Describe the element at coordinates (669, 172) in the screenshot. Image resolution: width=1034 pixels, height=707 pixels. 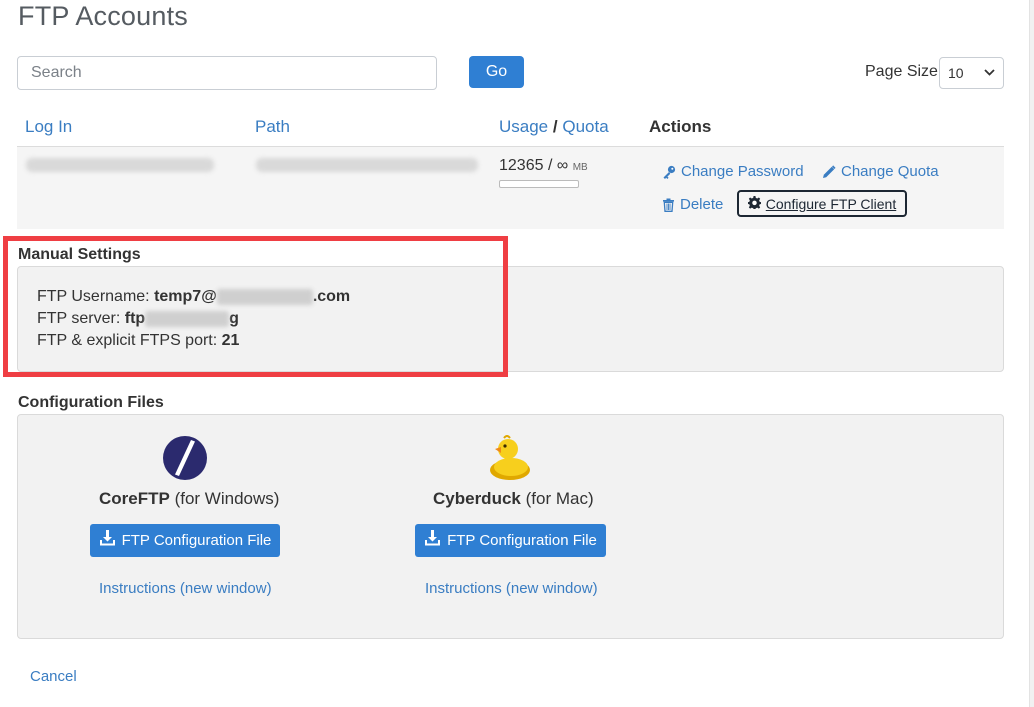
I see `key-icon` at that location.